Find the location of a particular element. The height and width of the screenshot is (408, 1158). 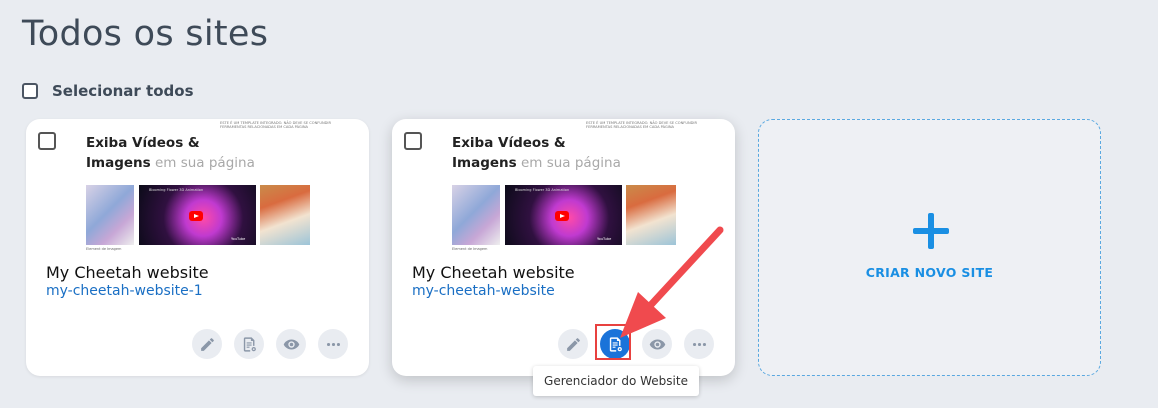

eye-icon is located at coordinates (291, 344).